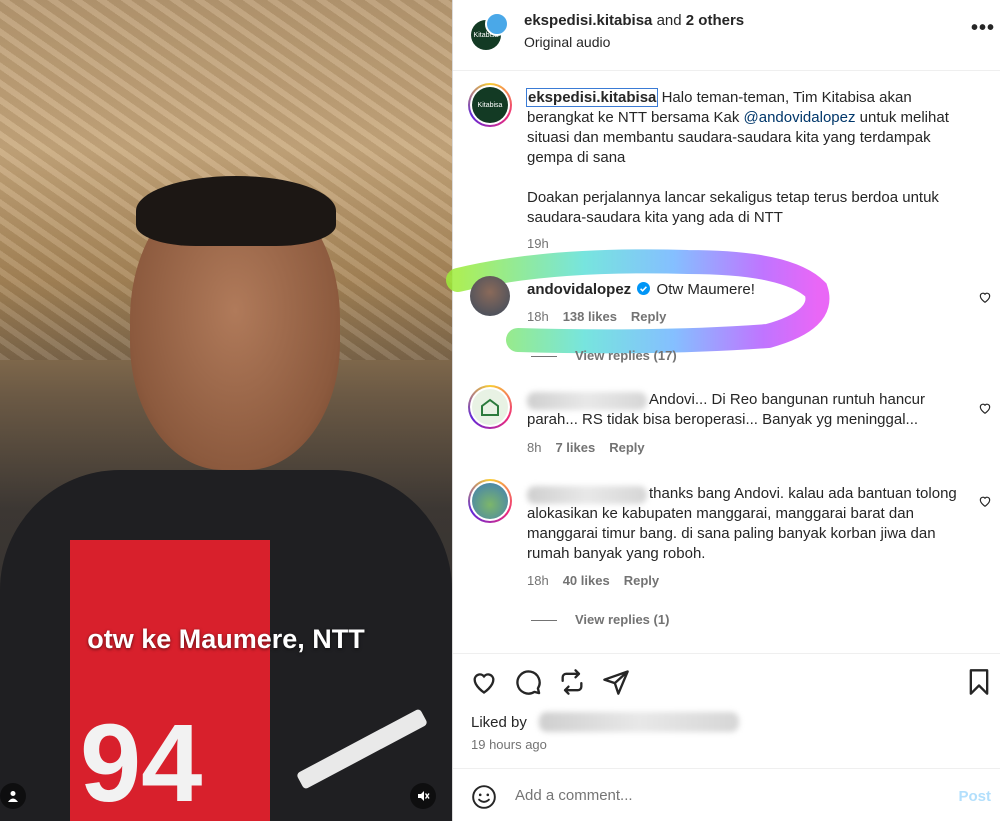 The height and width of the screenshot is (822, 1000). I want to click on user-tag-icon, so click(13, 796).